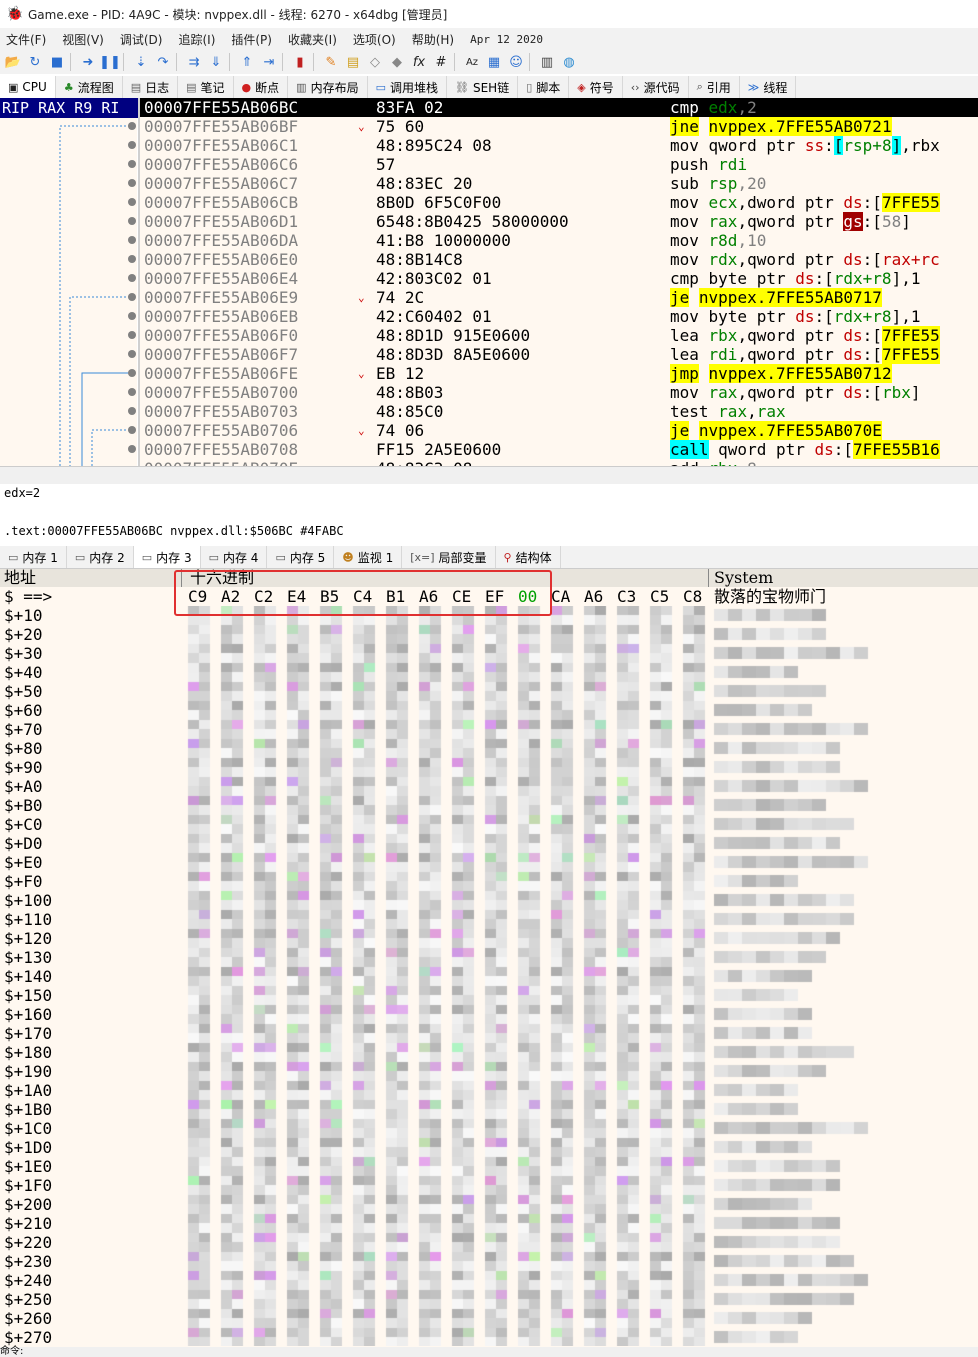  Describe the element at coordinates (596, 87) in the screenshot. I see `tab-item: ◈ 符号` at that location.